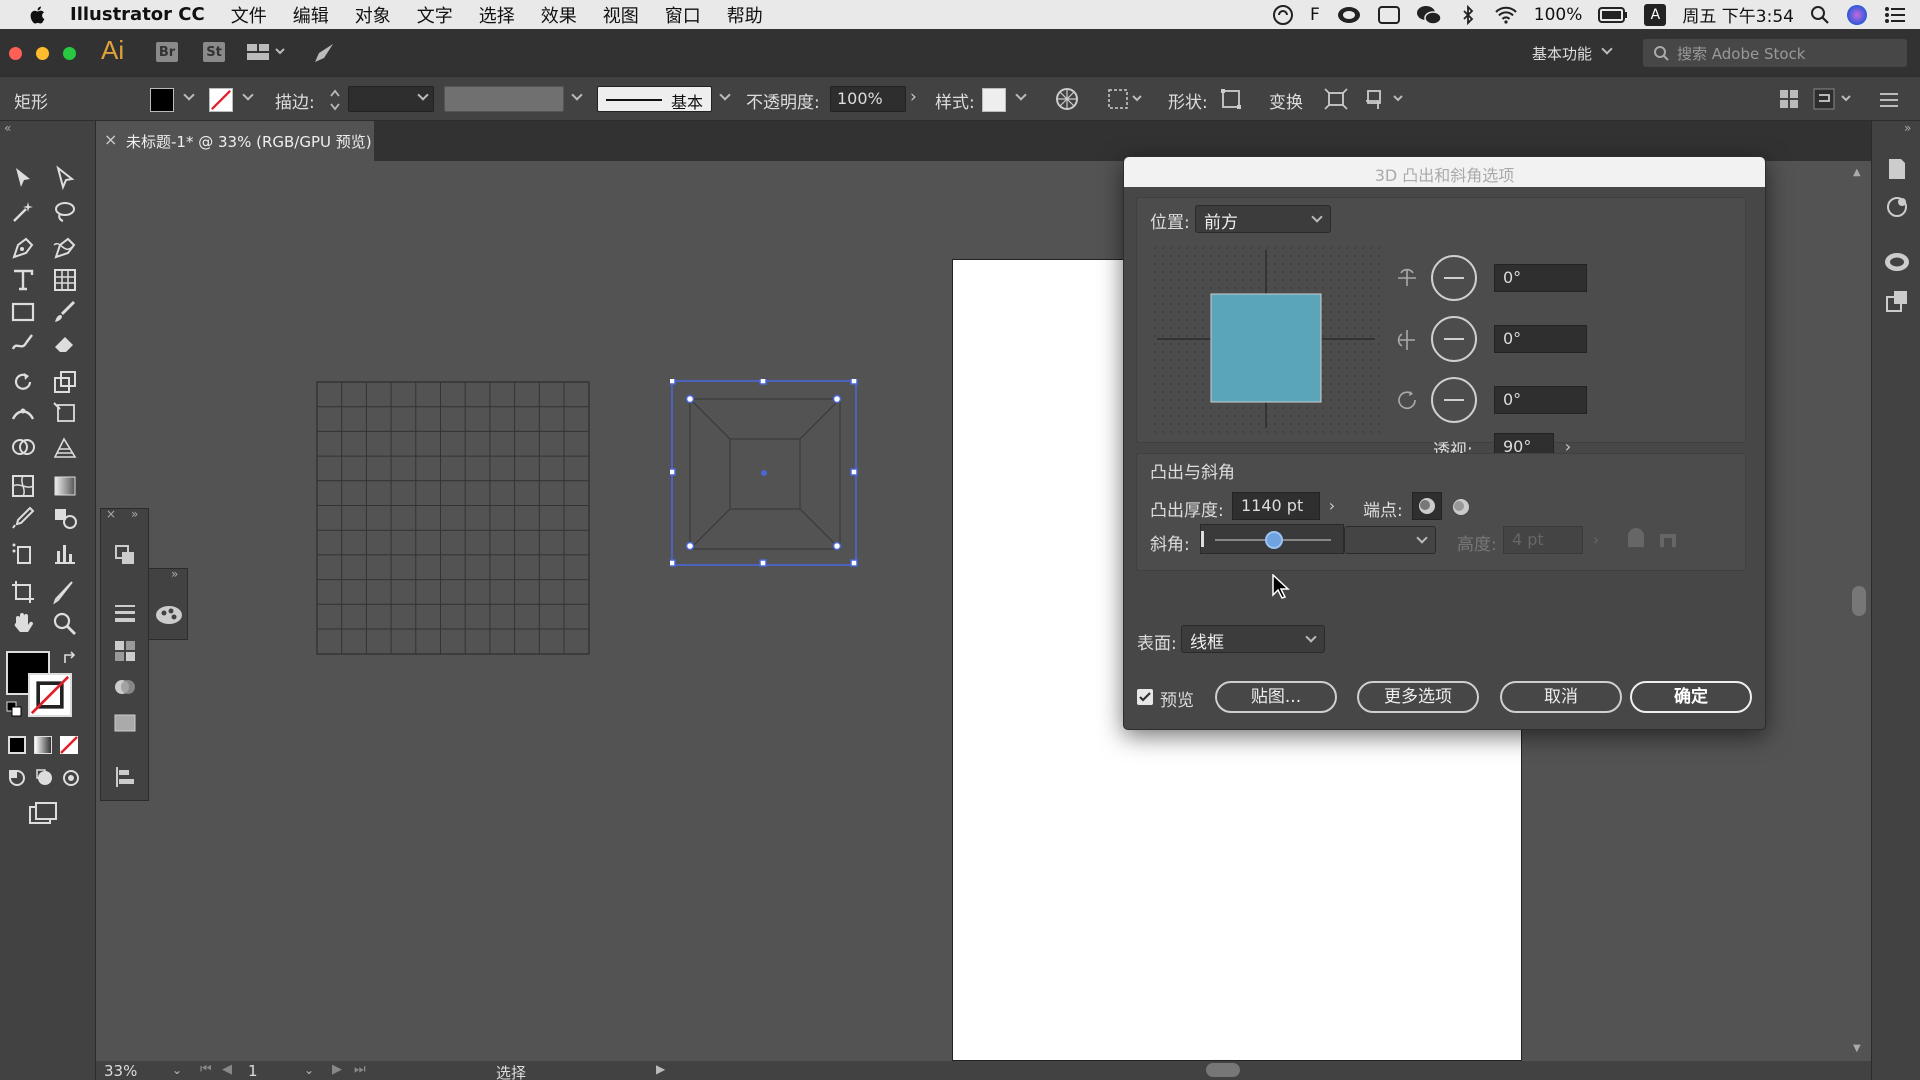 This screenshot has width=1920, height=1080. Describe the element at coordinates (65, 382) in the screenshot. I see `scale-tool-icon` at that location.